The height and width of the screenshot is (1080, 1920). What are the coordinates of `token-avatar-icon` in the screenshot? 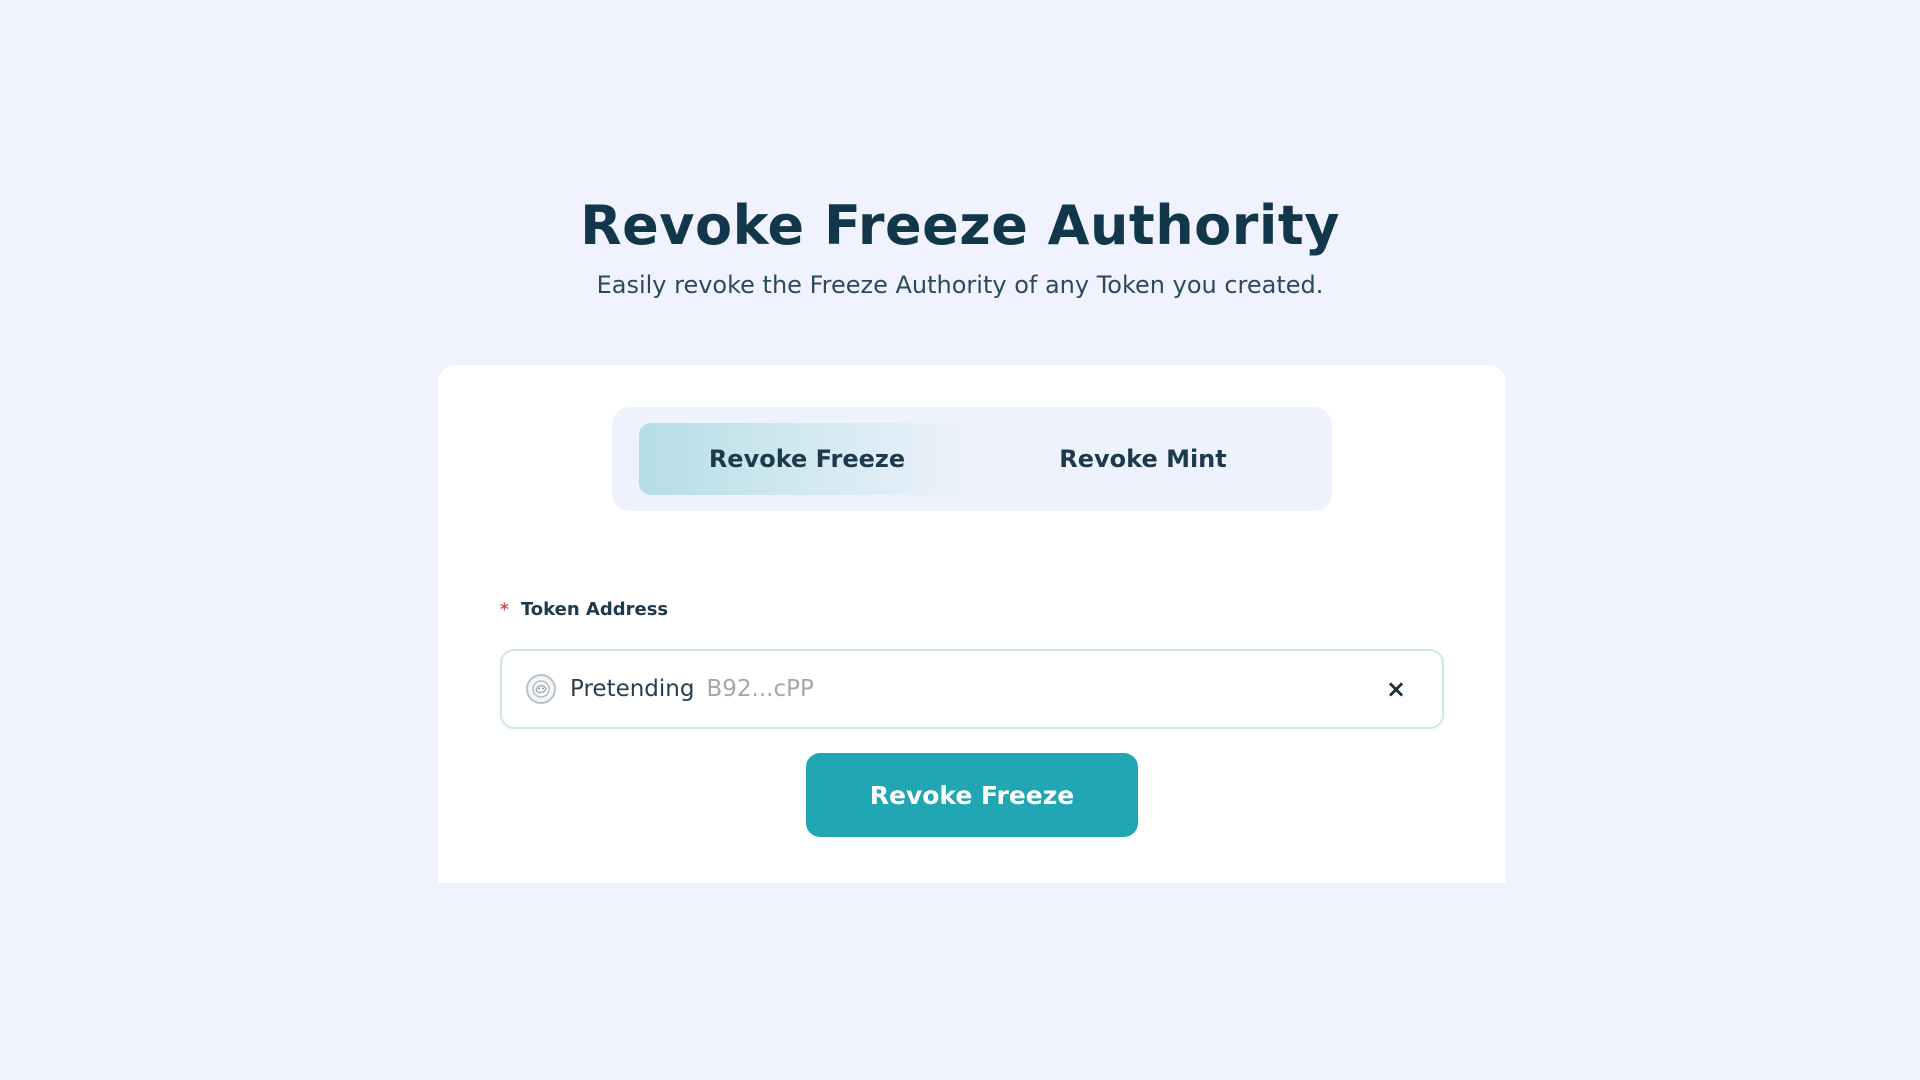 It's located at (541, 689).